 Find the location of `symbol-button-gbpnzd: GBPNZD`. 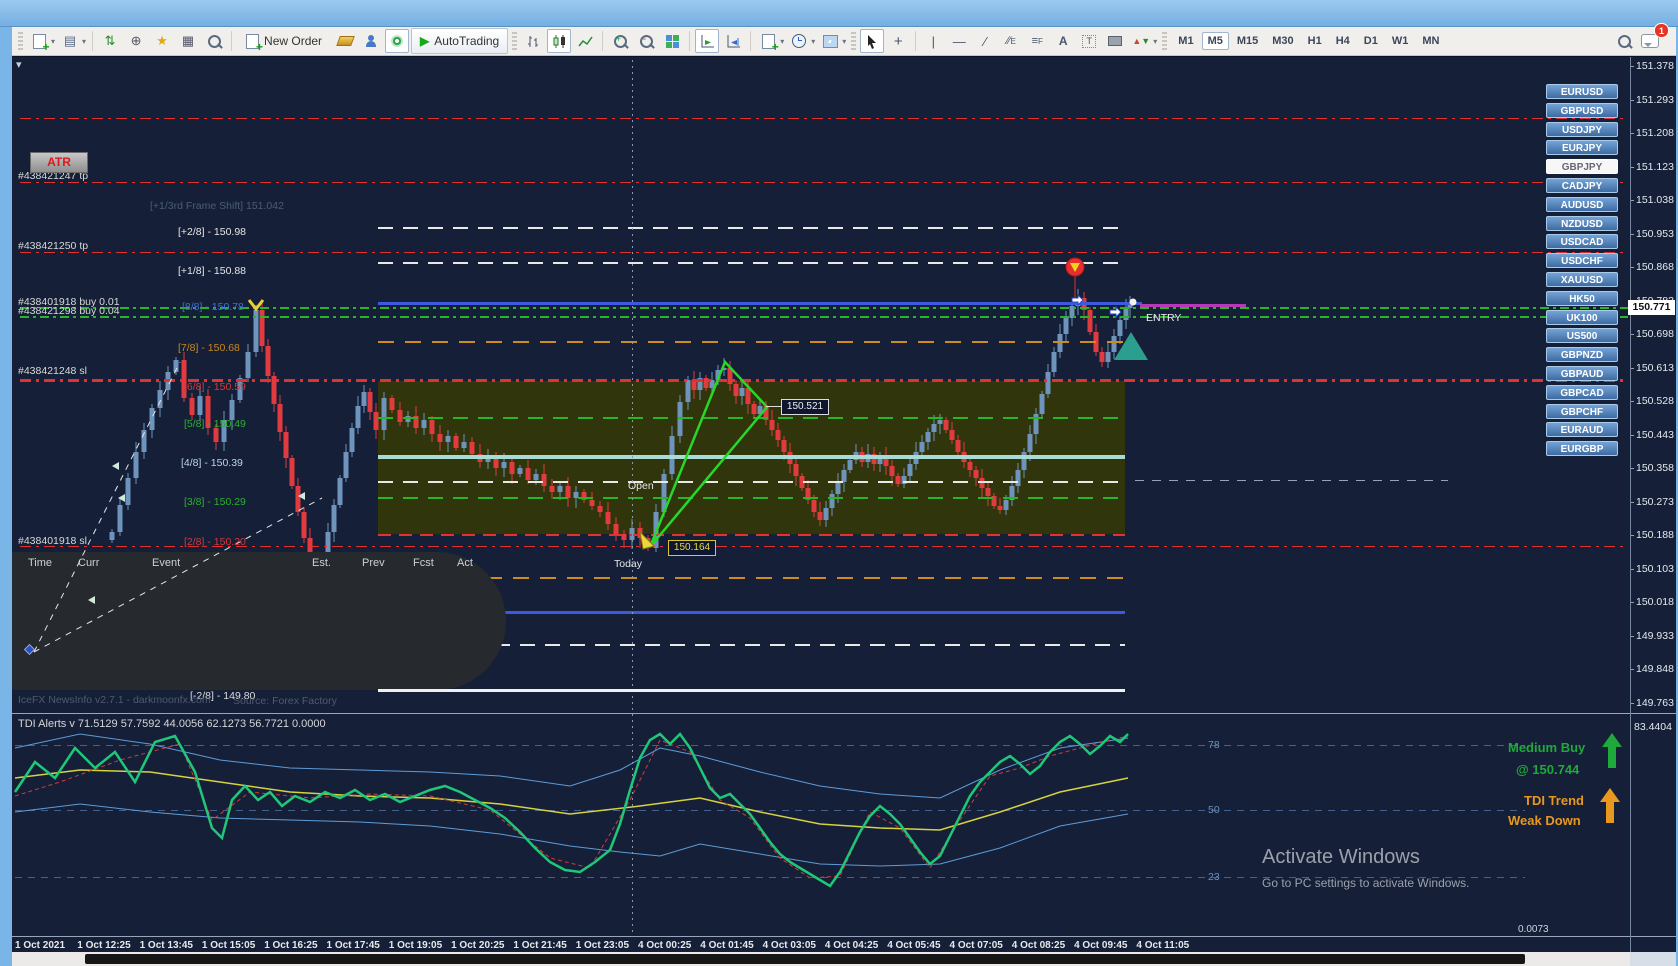

symbol-button-gbpnzd: GBPNZD is located at coordinates (1582, 355).